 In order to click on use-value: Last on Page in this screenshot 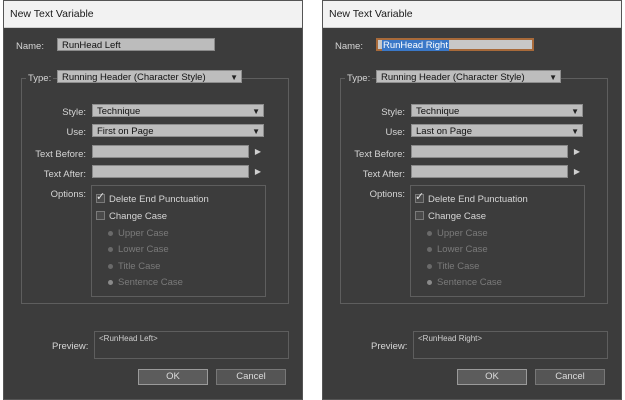, I will do `click(444, 131)`.